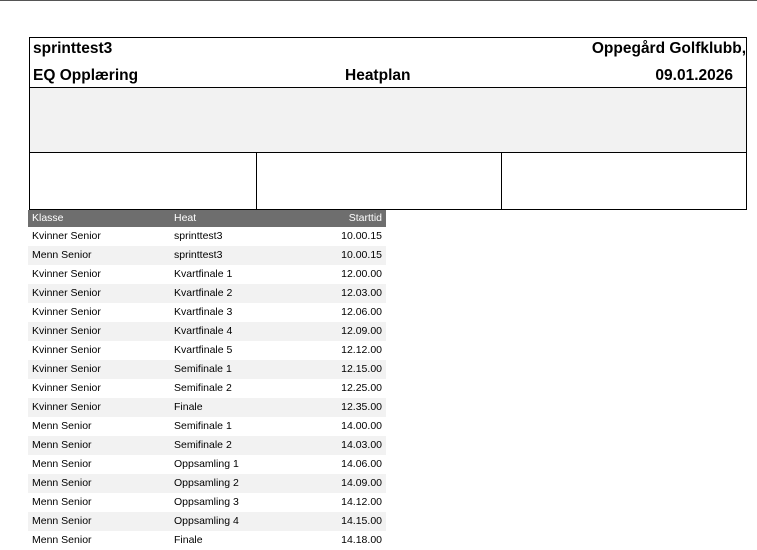 The width and height of the screenshot is (757, 550). What do you see at coordinates (337, 293) in the screenshot?
I see `cell-starttid: 12.03.00` at bounding box center [337, 293].